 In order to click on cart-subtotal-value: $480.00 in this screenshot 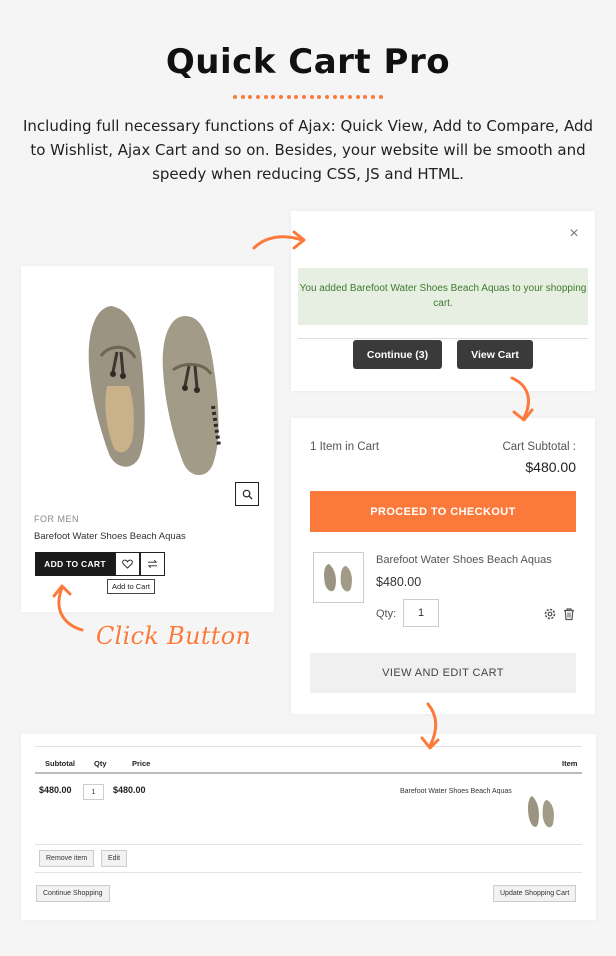, I will do `click(550, 467)`.